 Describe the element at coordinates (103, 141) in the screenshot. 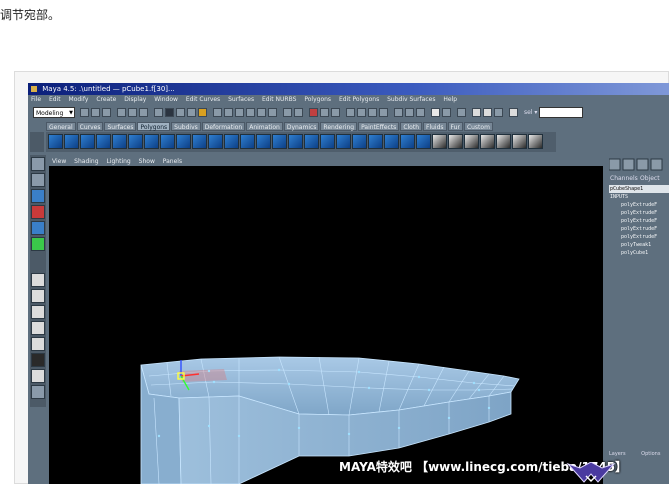

I see `poly-cone-icon` at that location.